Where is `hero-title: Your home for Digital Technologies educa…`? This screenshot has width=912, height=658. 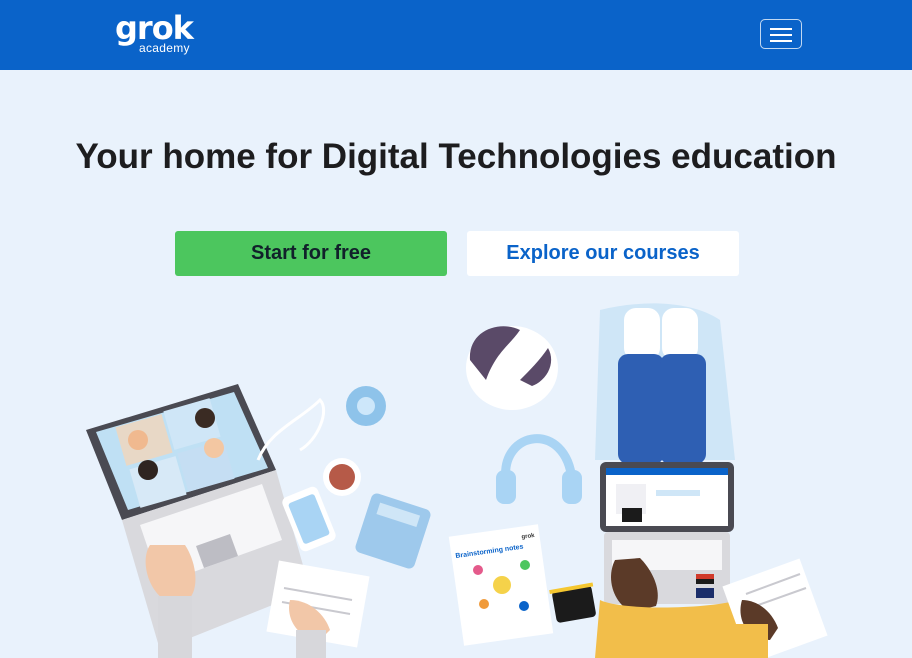 hero-title: Your home for Digital Technologies educa… is located at coordinates (456, 156).